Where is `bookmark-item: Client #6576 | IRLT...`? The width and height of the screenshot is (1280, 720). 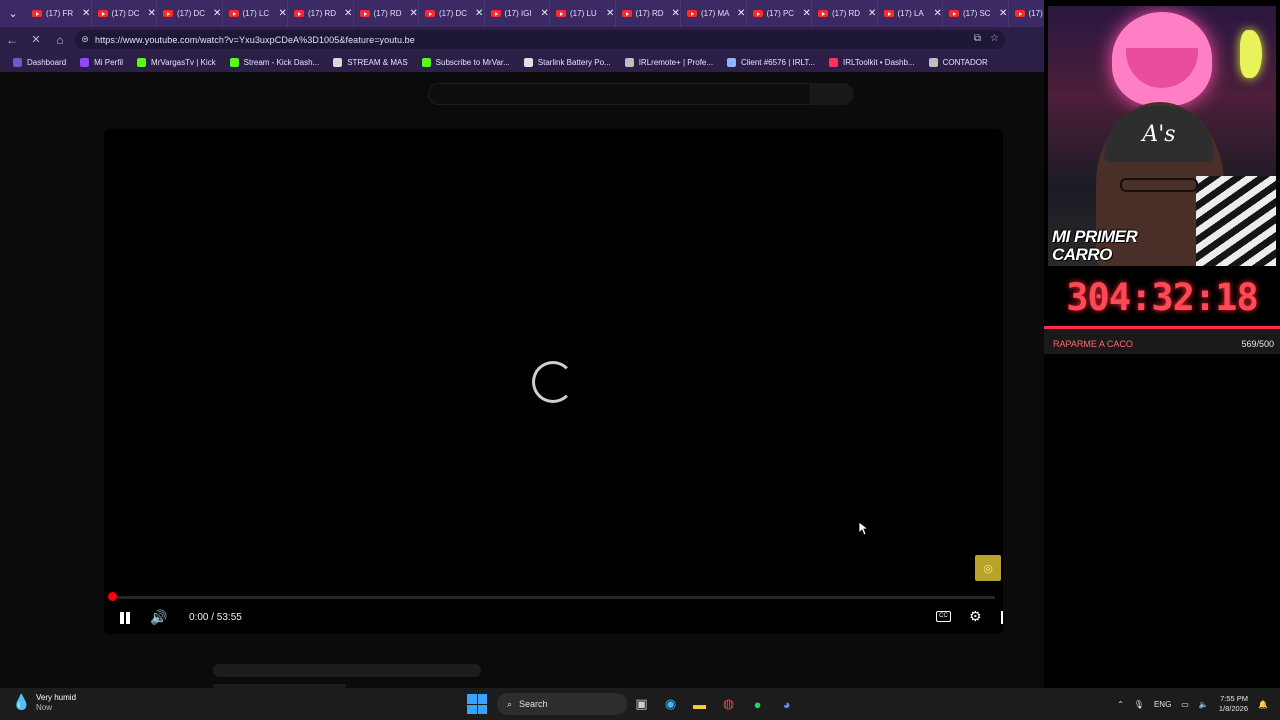
bookmark-item: Client #6576 | IRLT... is located at coordinates (771, 62).